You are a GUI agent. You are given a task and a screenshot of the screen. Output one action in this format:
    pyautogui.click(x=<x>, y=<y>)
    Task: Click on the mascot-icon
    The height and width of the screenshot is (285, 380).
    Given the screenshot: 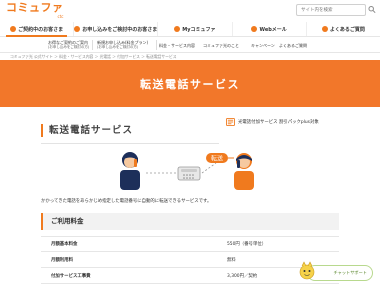 What is the action you would take?
    pyautogui.click(x=307, y=270)
    